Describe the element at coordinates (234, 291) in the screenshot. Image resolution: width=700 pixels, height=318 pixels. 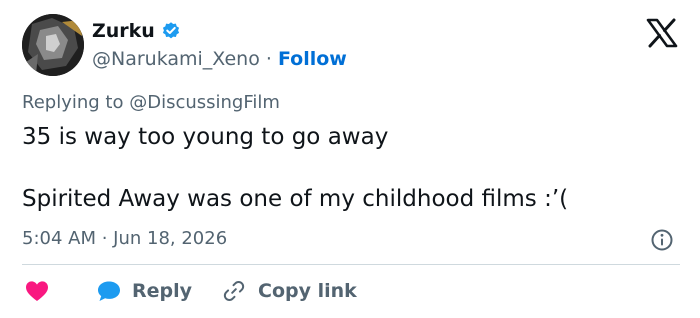
I see `link-icon` at that location.